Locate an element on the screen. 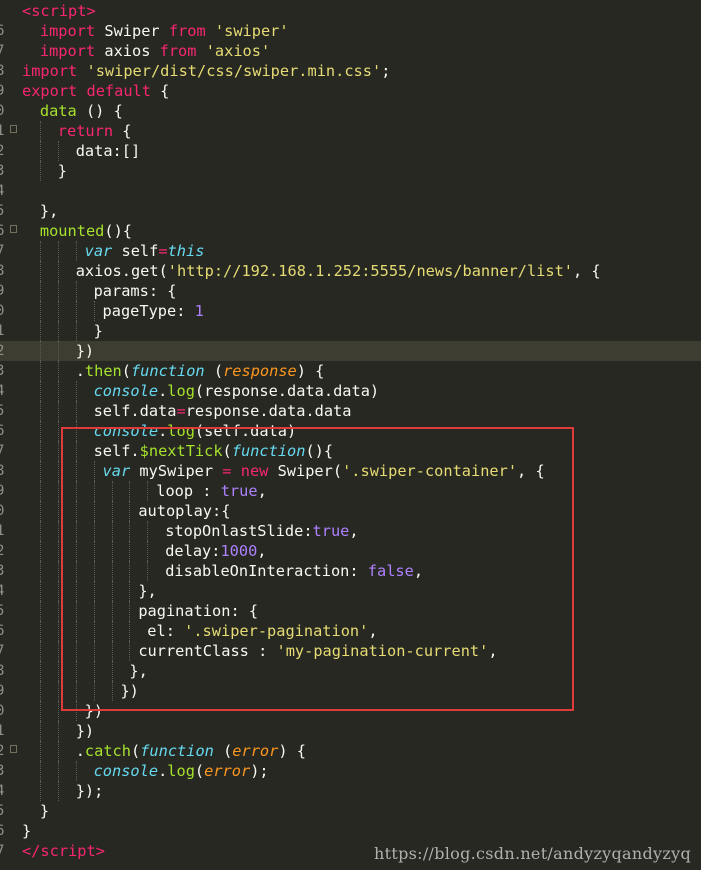 The width and height of the screenshot is (701, 870). code-token: , { is located at coordinates (587, 271).